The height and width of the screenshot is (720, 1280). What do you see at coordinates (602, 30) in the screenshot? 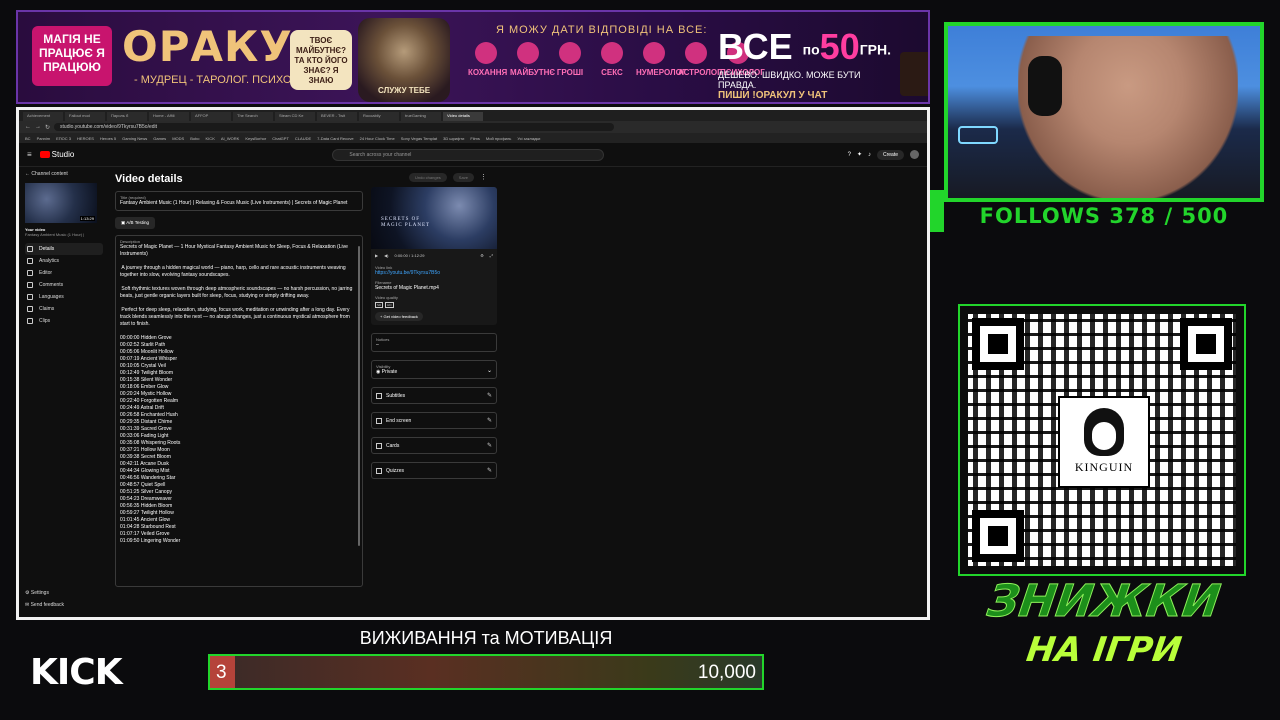
I see `banner-headline: Я МОЖУ ДАТИ ВІДПОВІДІ НА ВСЕ:` at bounding box center [602, 30].